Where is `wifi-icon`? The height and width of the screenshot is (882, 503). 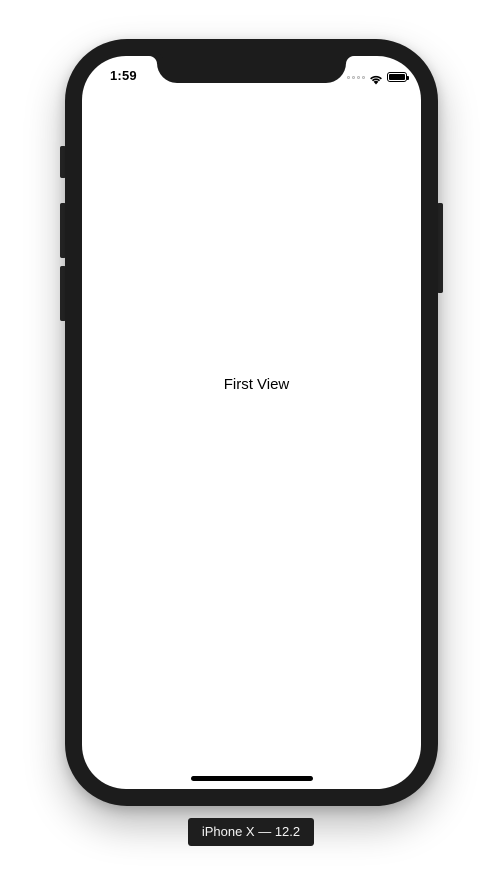
wifi-icon is located at coordinates (376, 78).